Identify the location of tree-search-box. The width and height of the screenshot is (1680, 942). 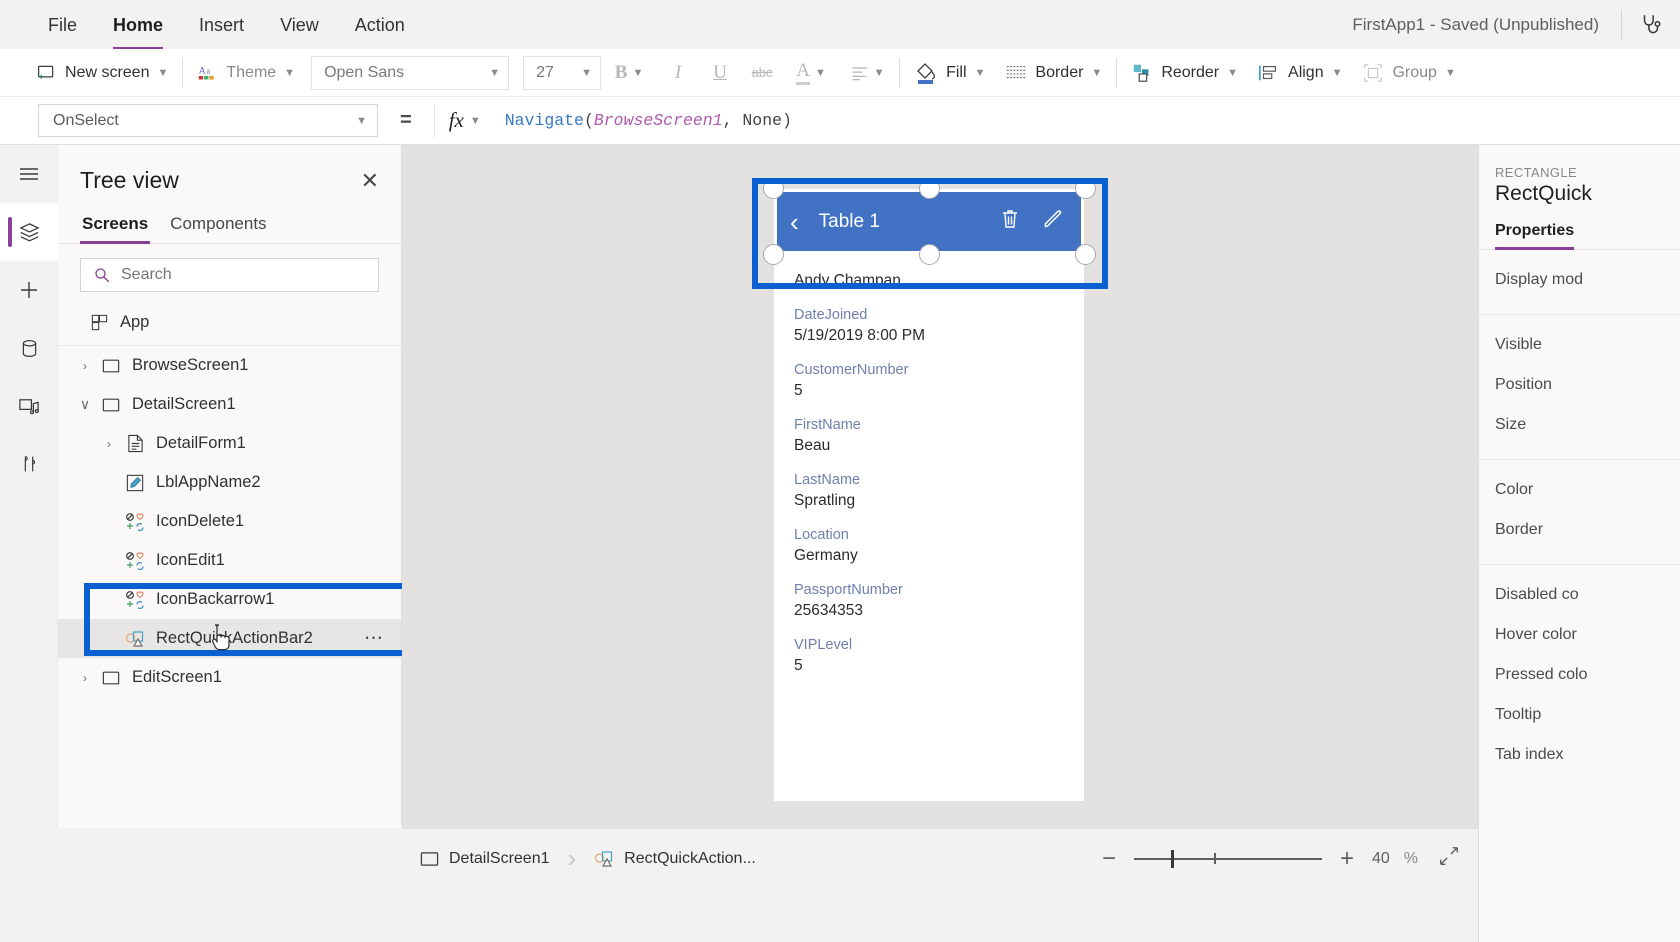
(229, 275).